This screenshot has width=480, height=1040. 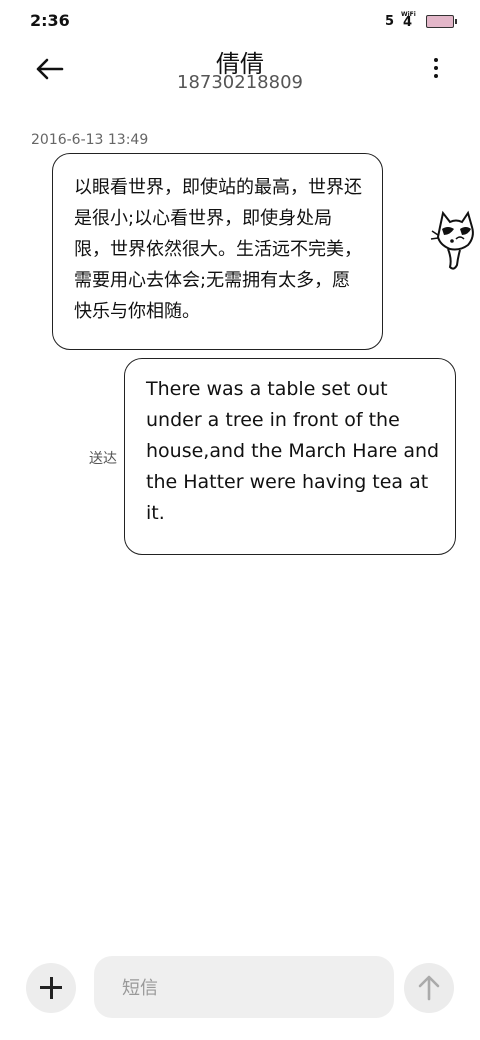 I want to click on contact-phone-number: 18730218809, so click(x=240, y=82).